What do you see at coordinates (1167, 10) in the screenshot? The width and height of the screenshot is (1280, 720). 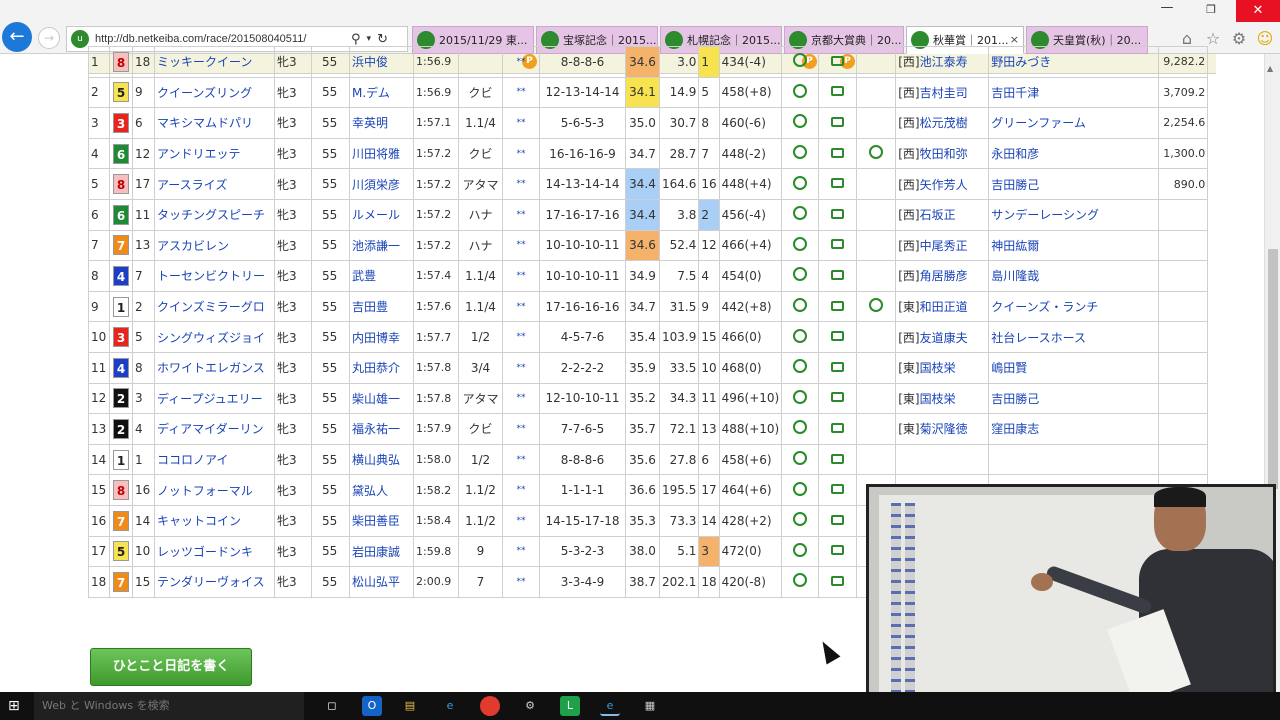 I see `minimize-icon: —` at bounding box center [1167, 10].